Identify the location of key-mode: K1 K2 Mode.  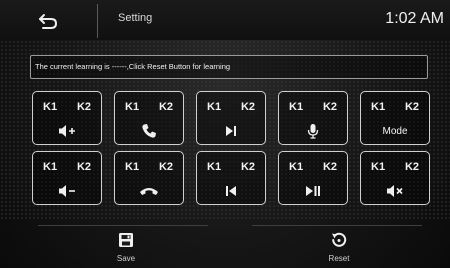
(395, 118).